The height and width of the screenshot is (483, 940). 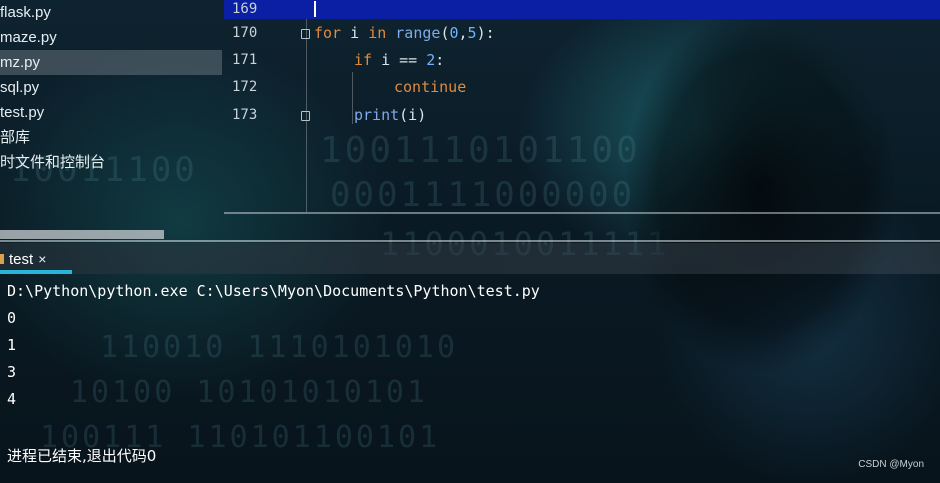 What do you see at coordinates (111, 62) in the screenshot?
I see `tree-item-mz: mz.py` at bounding box center [111, 62].